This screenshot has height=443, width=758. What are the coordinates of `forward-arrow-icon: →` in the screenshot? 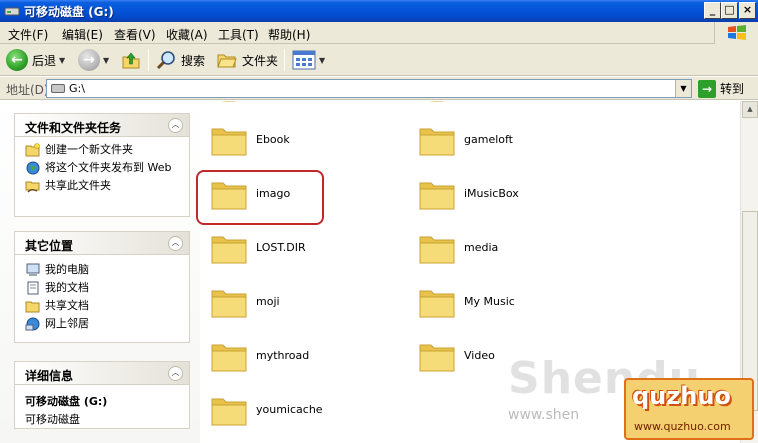 It's located at (89, 60).